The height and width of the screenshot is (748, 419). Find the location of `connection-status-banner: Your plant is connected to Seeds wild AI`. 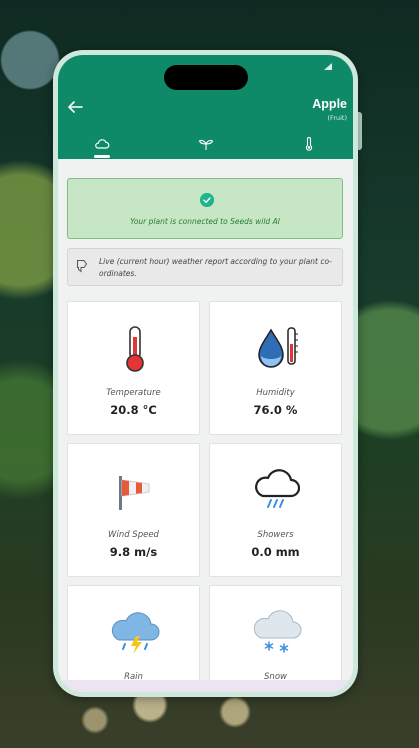

connection-status-banner: Your plant is connected to Seeds wild AI is located at coordinates (205, 208).